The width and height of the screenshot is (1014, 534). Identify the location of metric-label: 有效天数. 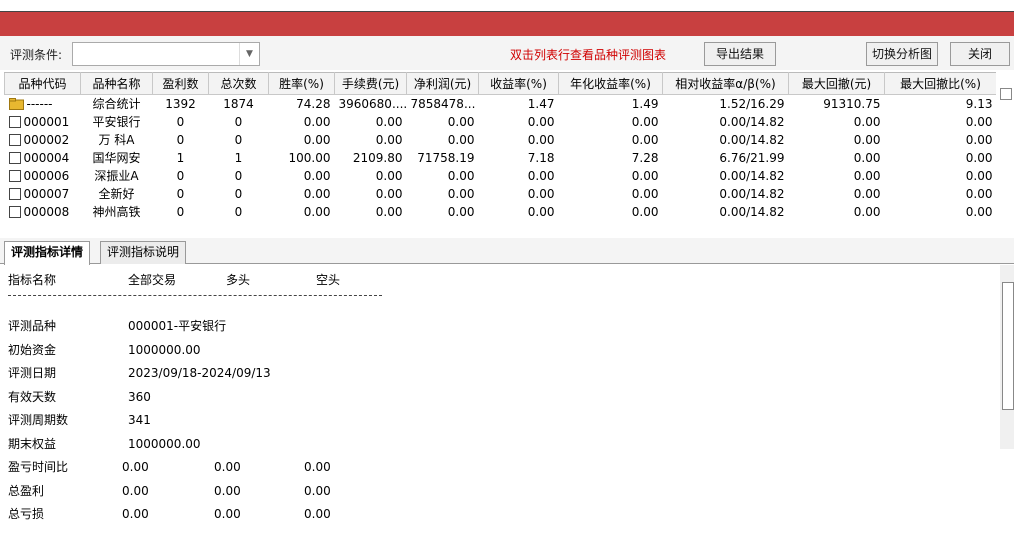
(32, 396).